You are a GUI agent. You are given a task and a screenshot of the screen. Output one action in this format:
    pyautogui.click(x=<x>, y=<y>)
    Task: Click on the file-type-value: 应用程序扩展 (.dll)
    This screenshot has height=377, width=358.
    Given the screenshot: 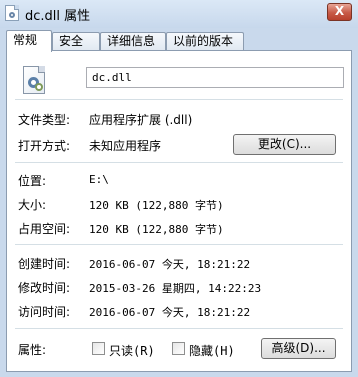 What is the action you would take?
    pyautogui.click(x=141, y=120)
    